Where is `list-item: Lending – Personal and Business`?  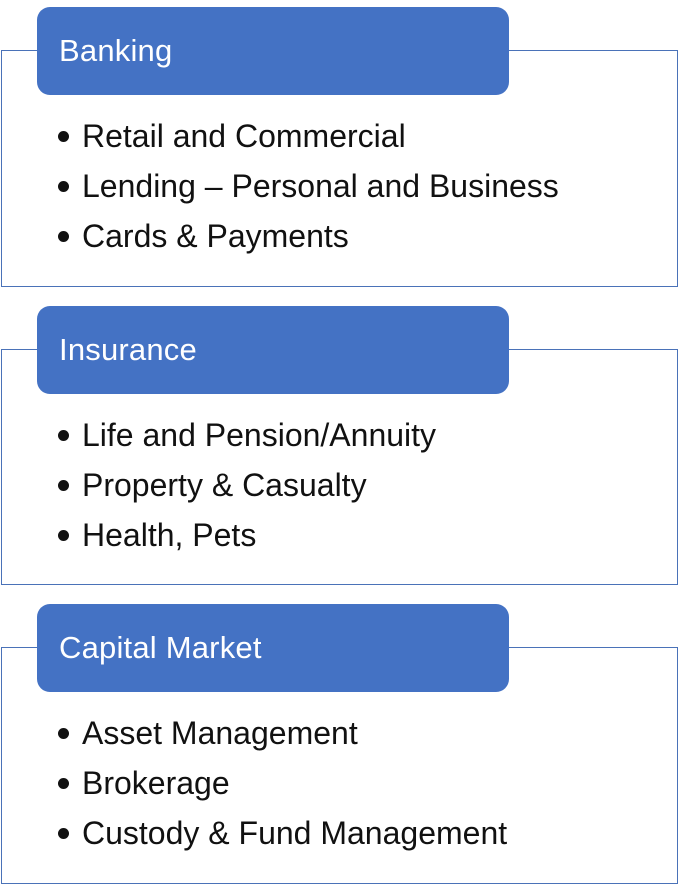
list-item: Lending – Personal and Business is located at coordinates (307, 186).